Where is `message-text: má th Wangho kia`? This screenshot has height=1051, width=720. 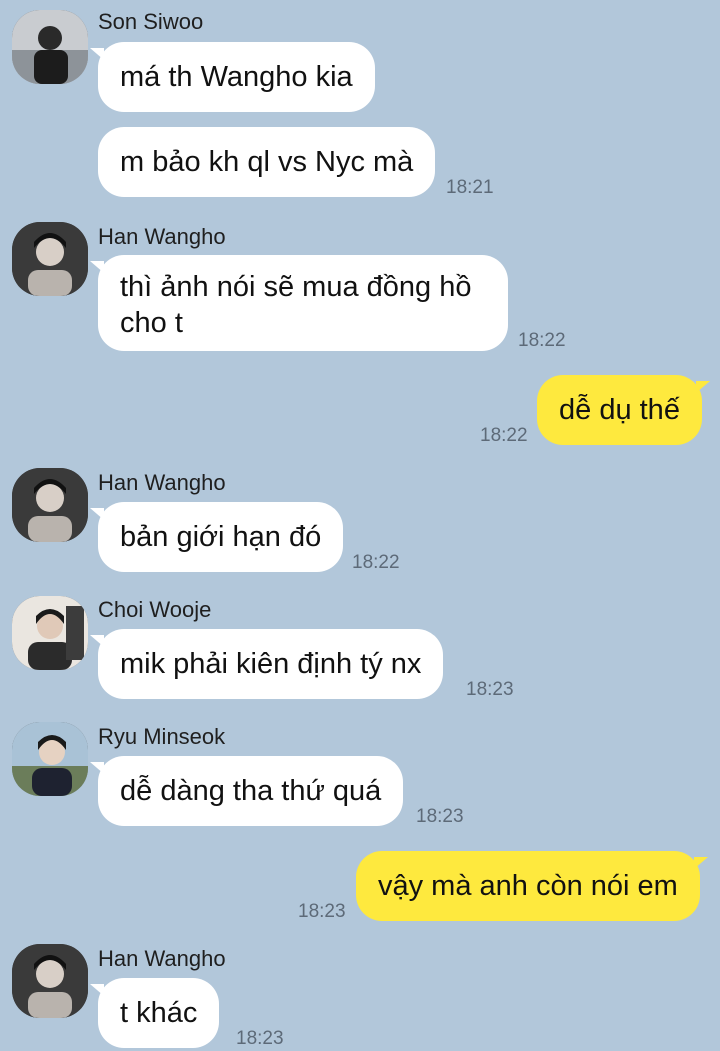 message-text: má th Wangho kia is located at coordinates (236, 77).